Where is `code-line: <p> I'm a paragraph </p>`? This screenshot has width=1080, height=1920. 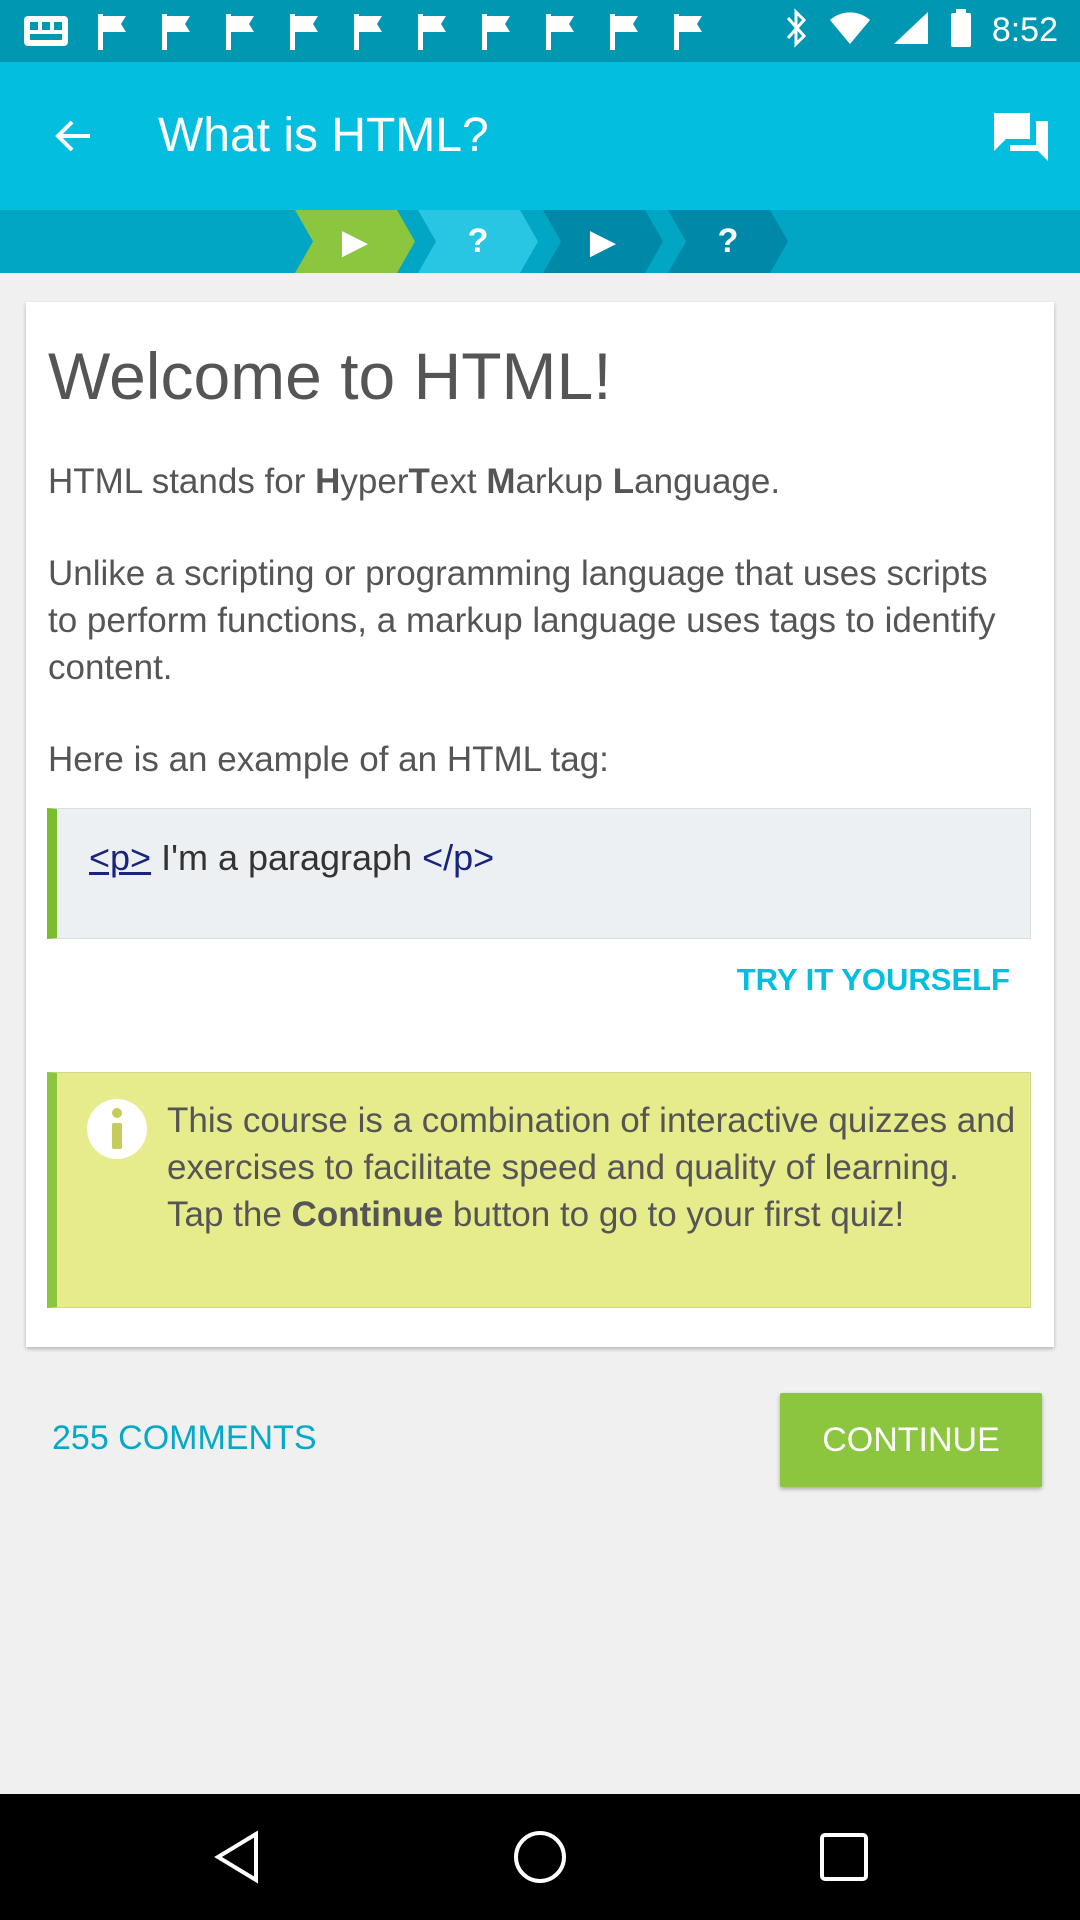
code-line: <p> I'm a paragraph </p> is located at coordinates (291, 858).